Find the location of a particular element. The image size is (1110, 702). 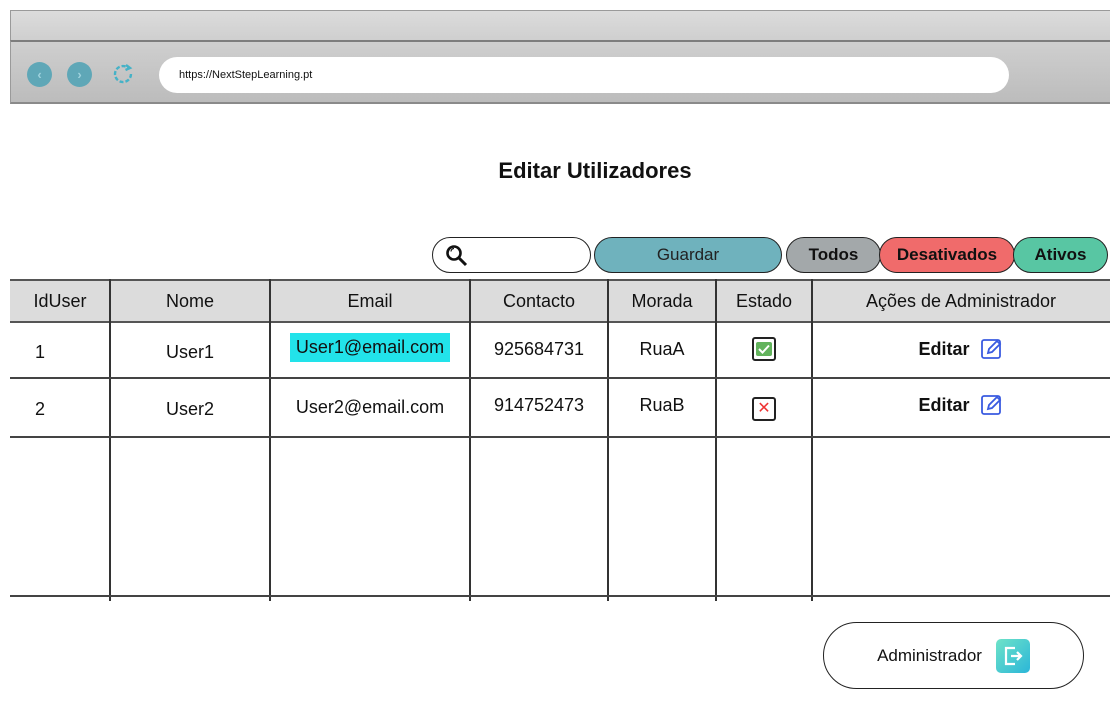

status-checkbox-disabled: ✕ is located at coordinates (764, 409).